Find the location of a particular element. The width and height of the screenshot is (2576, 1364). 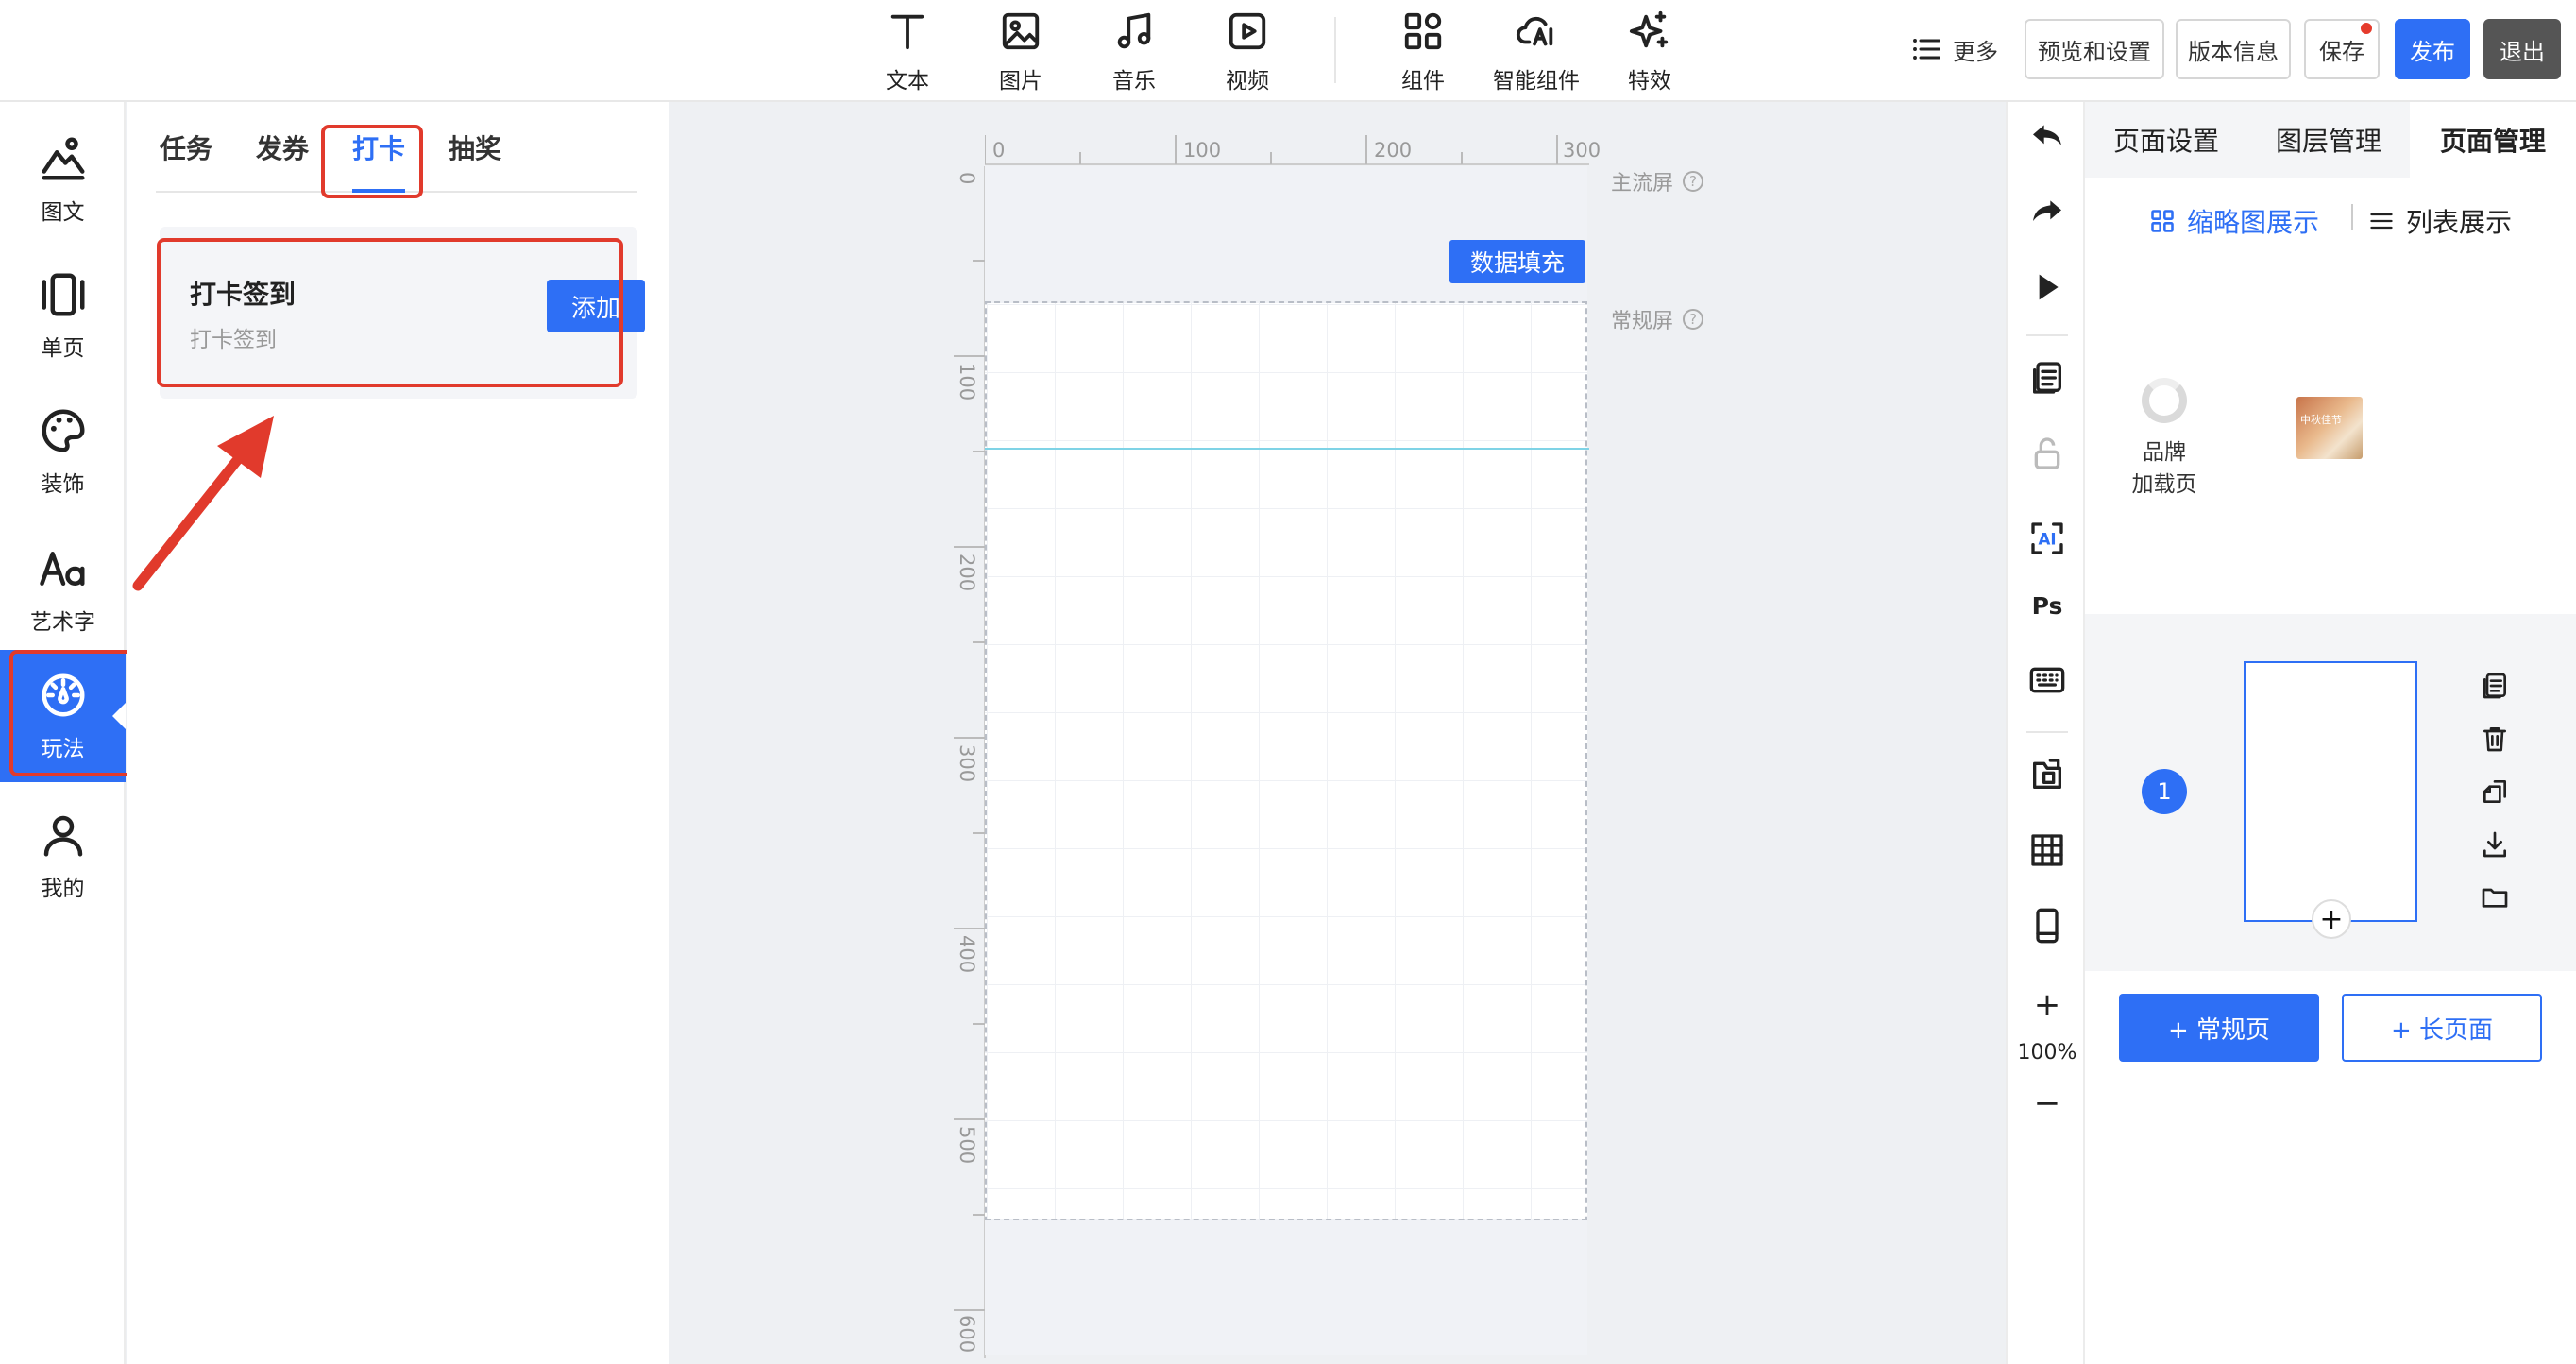

ps-button: Ps is located at coordinates (2047, 604).